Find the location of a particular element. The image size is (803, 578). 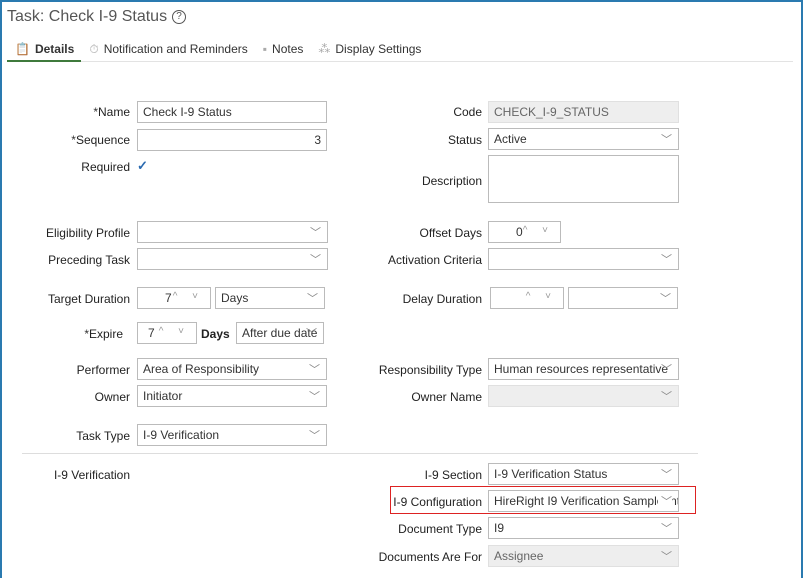

help-icon: ? is located at coordinates (179, 17).